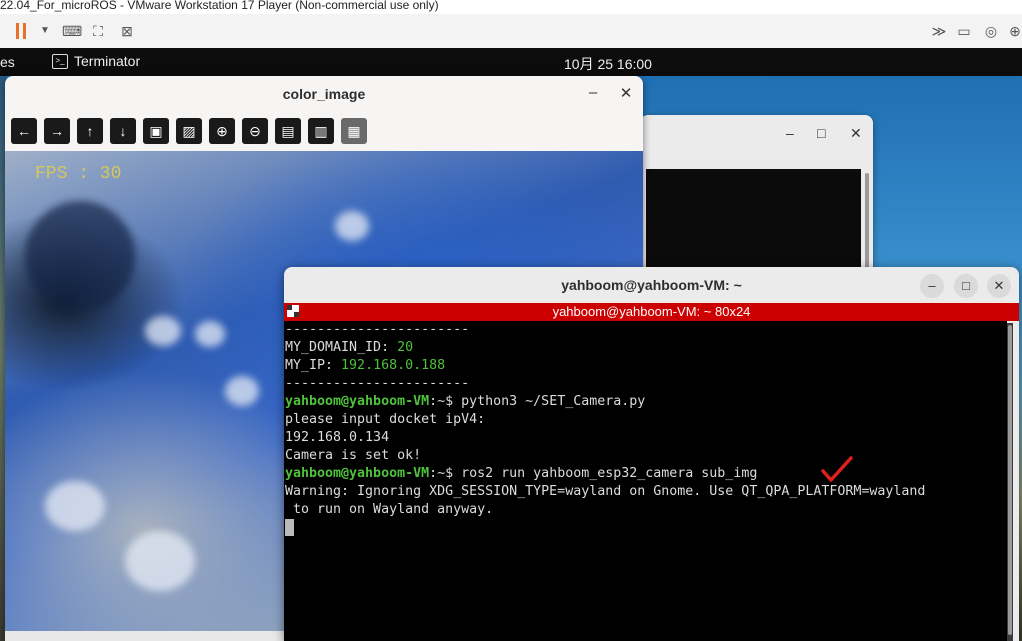 This screenshot has width=1022, height=641. Describe the element at coordinates (608, 64) in the screenshot. I see `clock: 10月 25 16:00` at that location.